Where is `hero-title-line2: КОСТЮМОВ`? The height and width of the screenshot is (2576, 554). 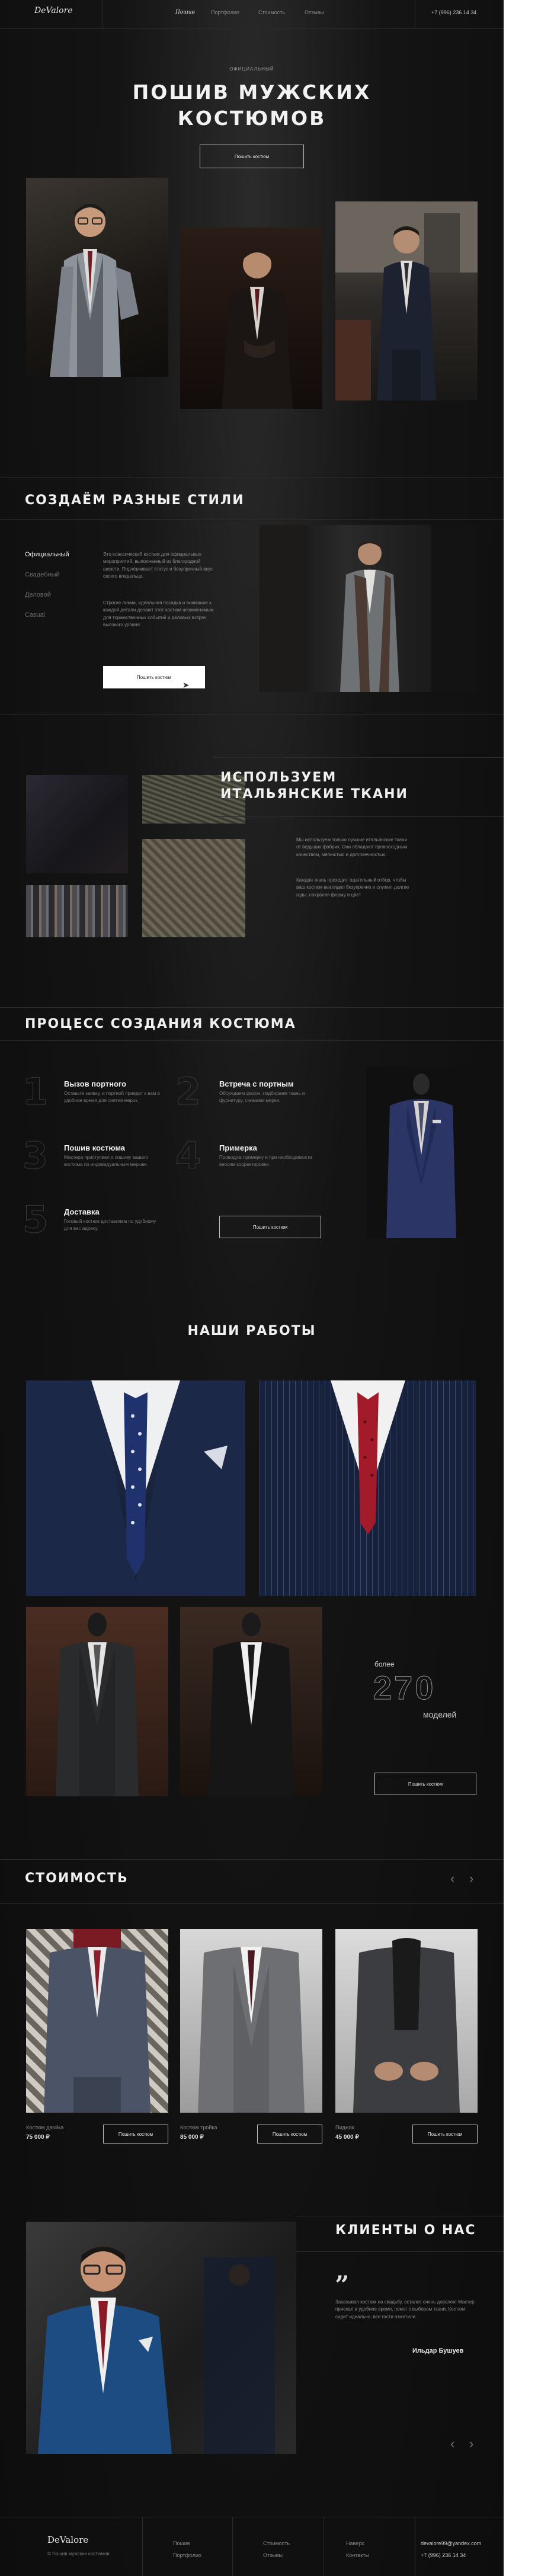 hero-title-line2: КОСТЮМОВ is located at coordinates (252, 119).